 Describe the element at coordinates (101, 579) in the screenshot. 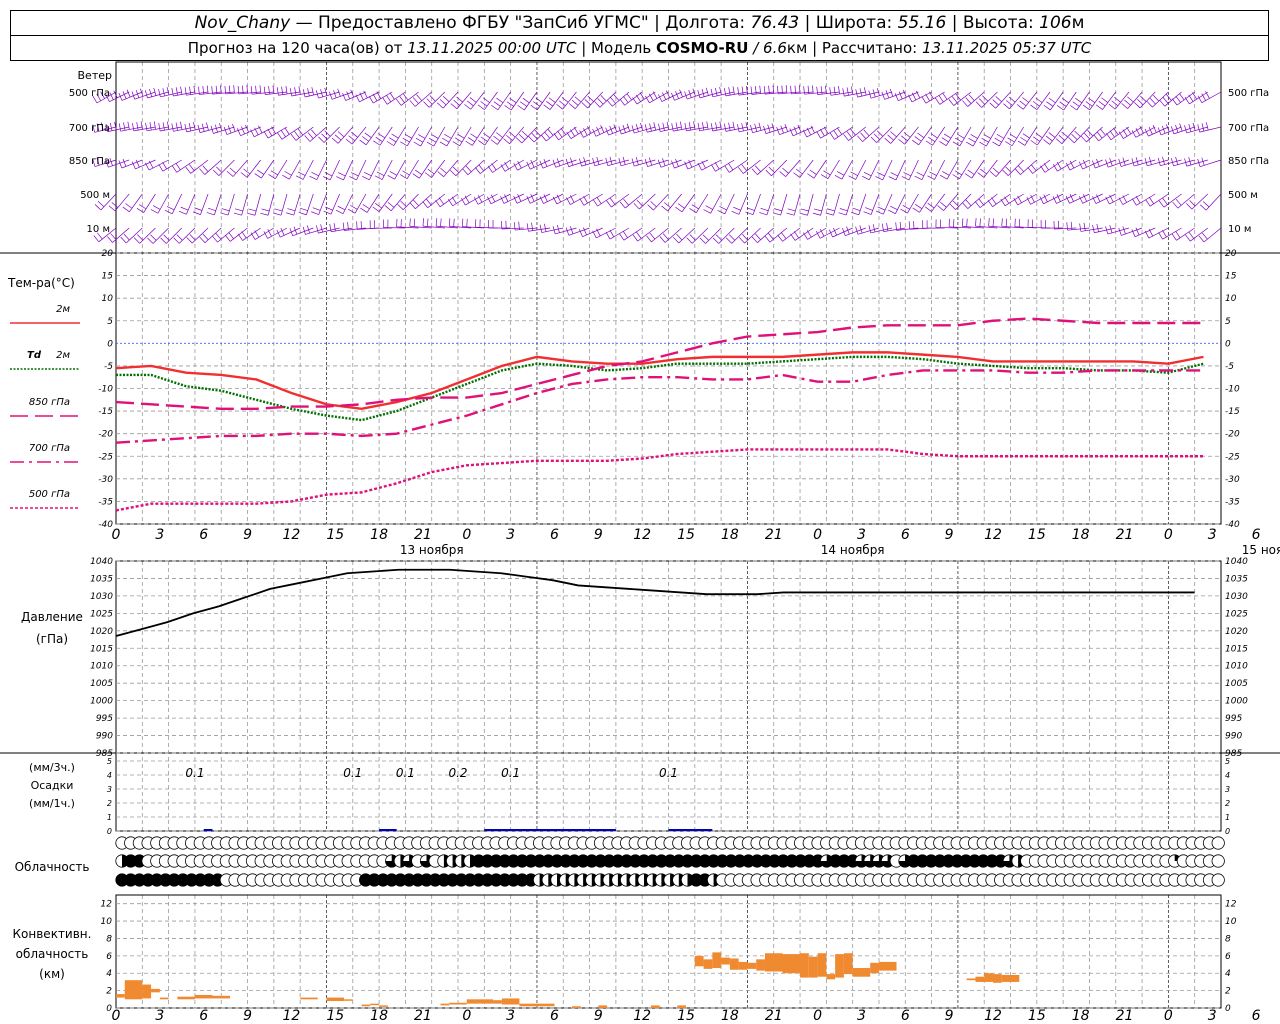

I see `pressure-tick-label: 1035` at that location.